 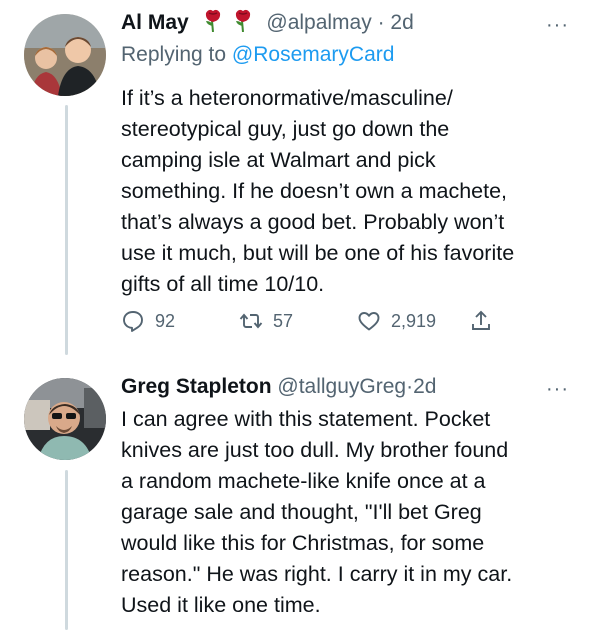 What do you see at coordinates (287, 98) in the screenshot?
I see `tweet-line: If it’s a heteronormative/masculine/` at bounding box center [287, 98].